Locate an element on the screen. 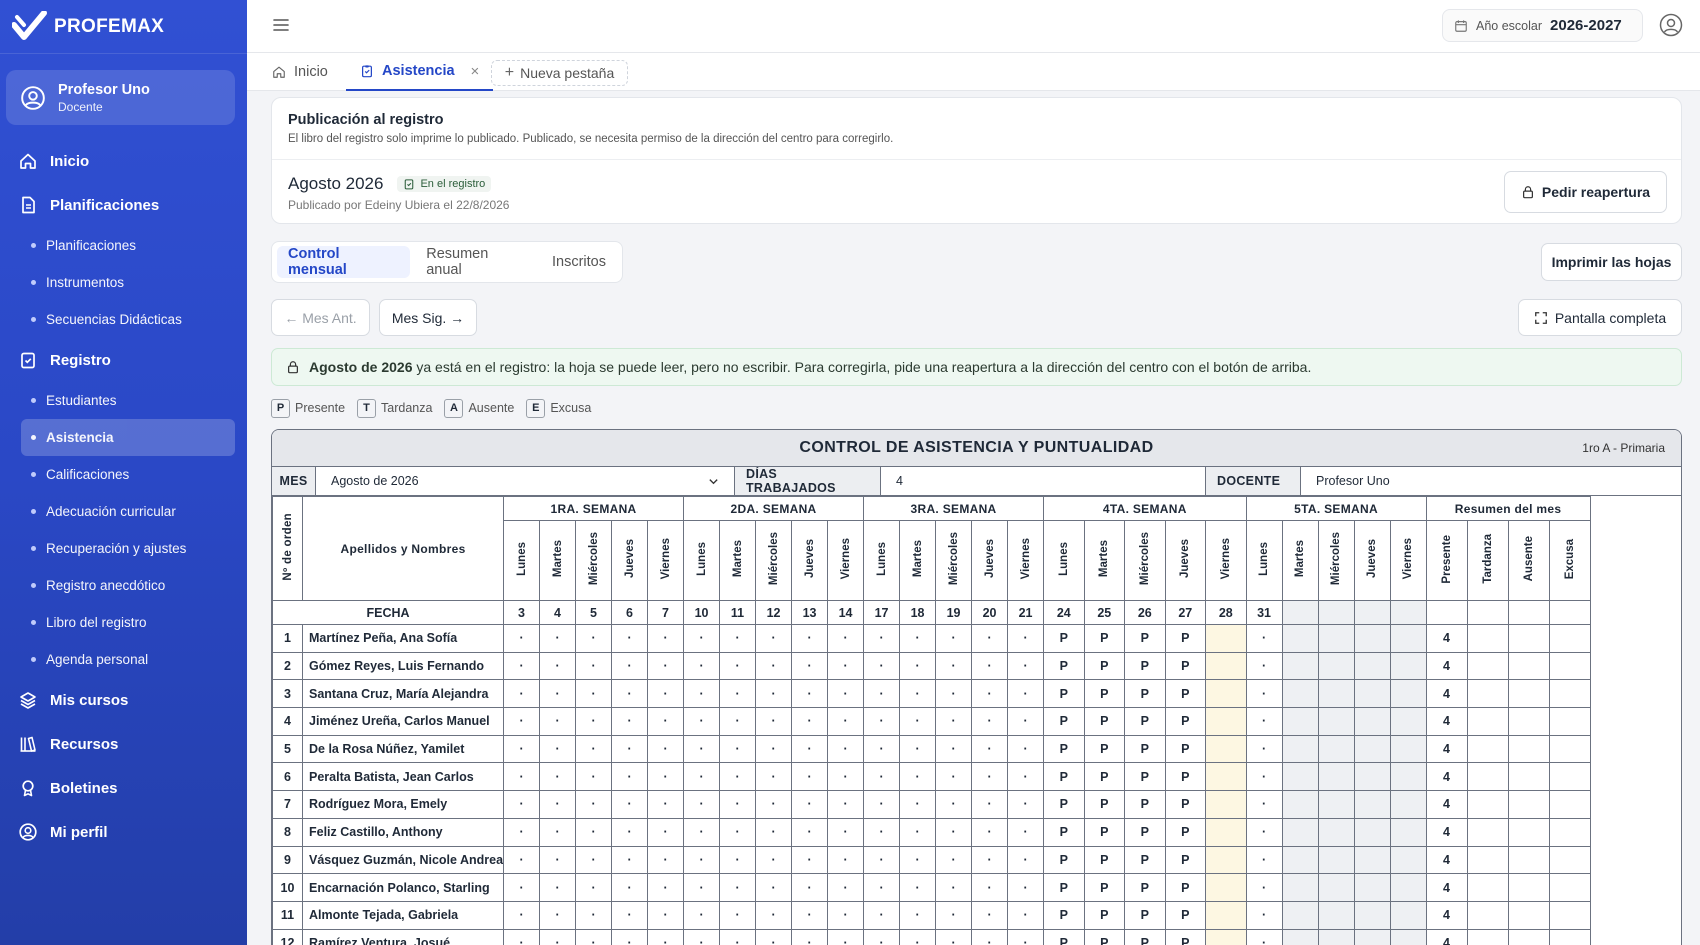 The width and height of the screenshot is (1700, 945). tab-asistencia: Asistencia × is located at coordinates (420, 72).